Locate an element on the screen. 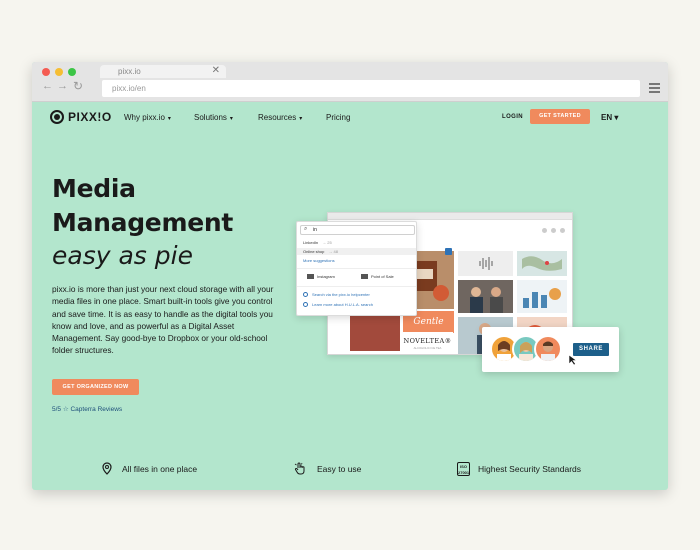 The height and width of the screenshot is (550, 700). nav-link-label: Solutions is located at coordinates (210, 117).